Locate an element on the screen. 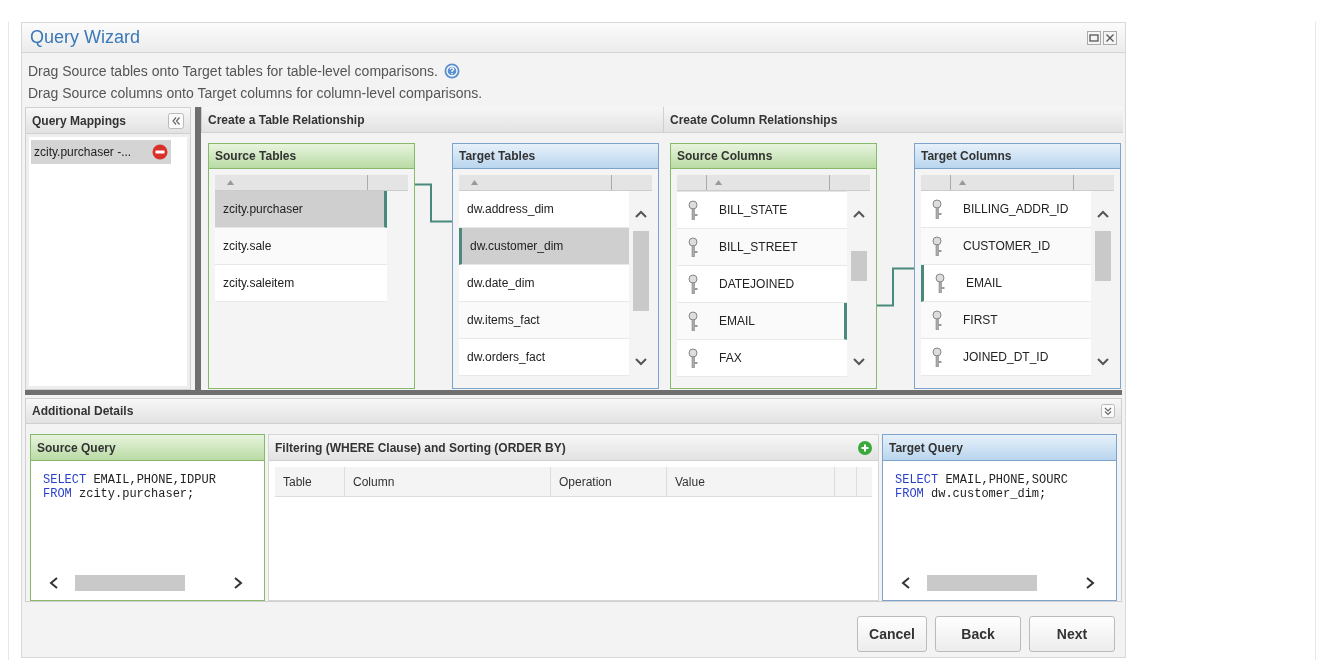  collapse-icon is located at coordinates (176, 120).